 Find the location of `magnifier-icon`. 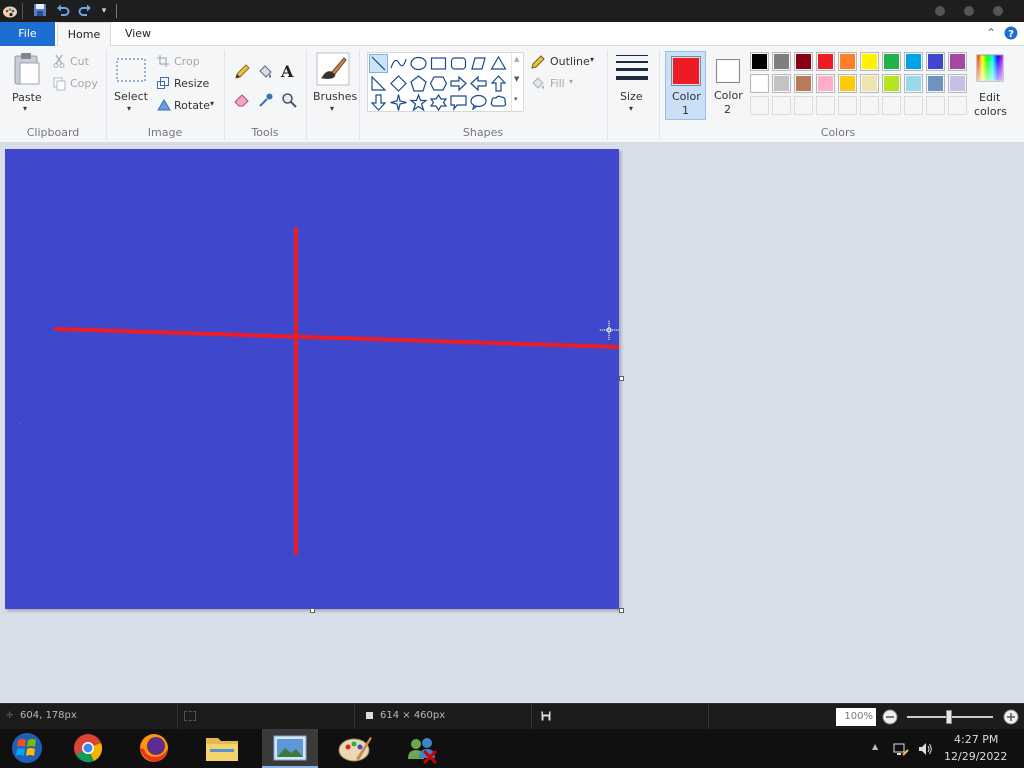

magnifier-icon is located at coordinates (289, 101).